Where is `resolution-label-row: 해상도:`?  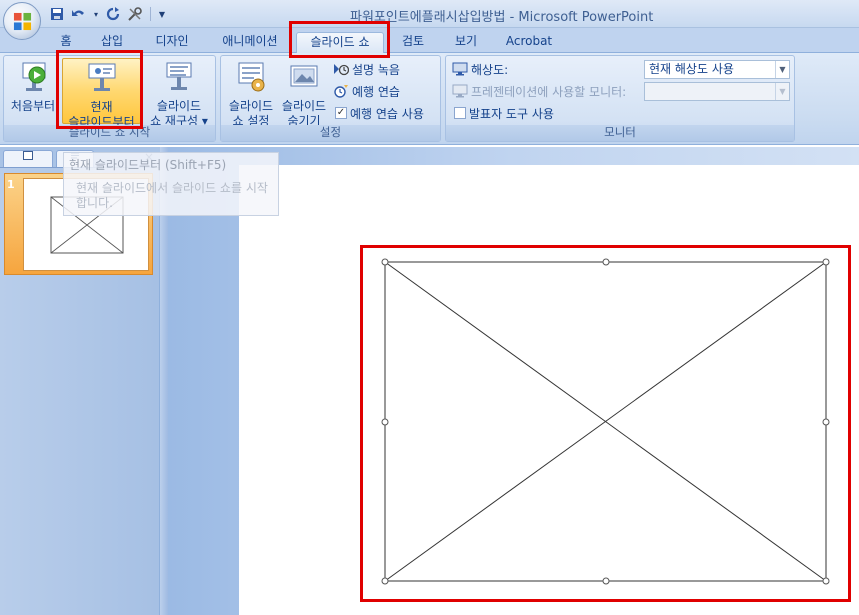
resolution-label-row: 해상도: is located at coordinates (480, 69).